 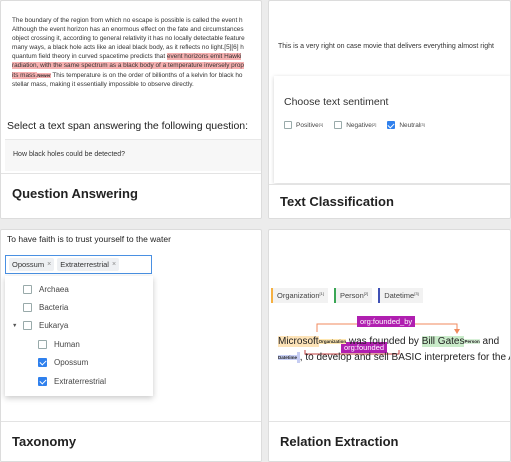 I want to click on hotkey-hint: [3], so click(x=422, y=124).